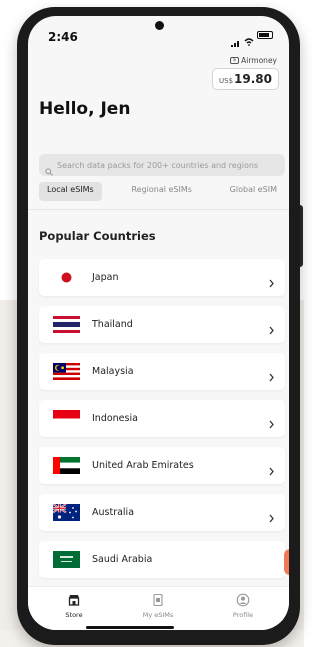 The image size is (320, 647). I want to click on country-name: Malaysia, so click(113, 371).